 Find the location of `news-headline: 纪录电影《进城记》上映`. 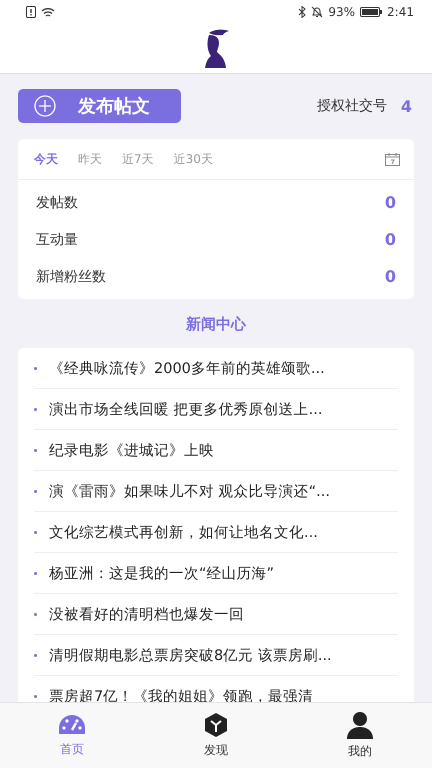

news-headline: 纪录电影《进城记》上映 is located at coordinates (131, 450).